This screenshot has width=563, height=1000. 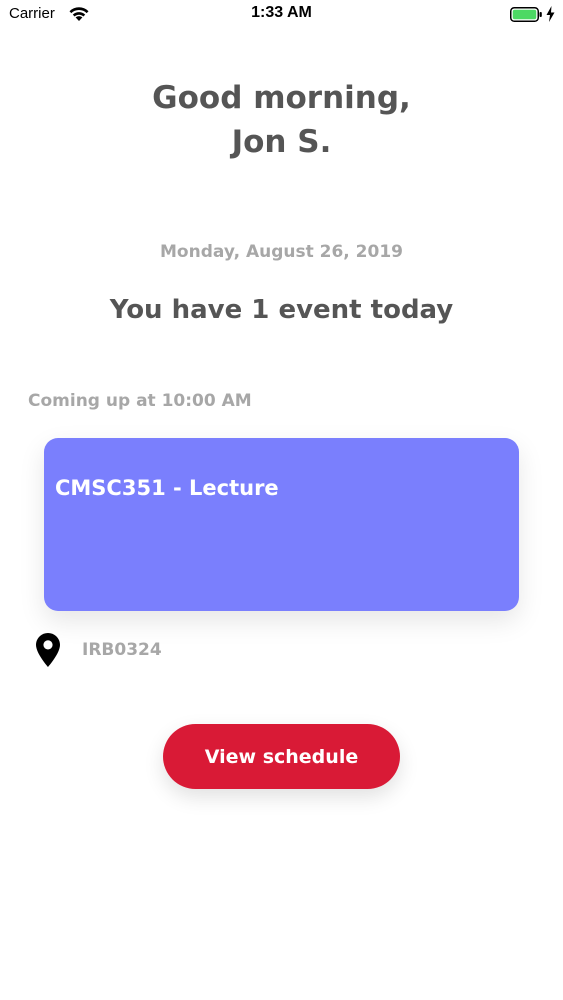 What do you see at coordinates (48, 650) in the screenshot?
I see `map-pin-icon` at bounding box center [48, 650].